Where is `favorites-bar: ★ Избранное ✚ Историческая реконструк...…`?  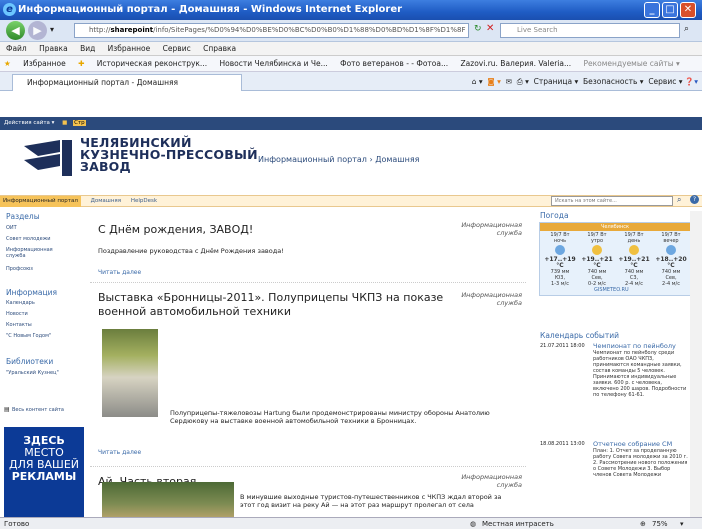 favorites-bar: ★ Избранное ✚ Историческая реконструк...… is located at coordinates (351, 64).